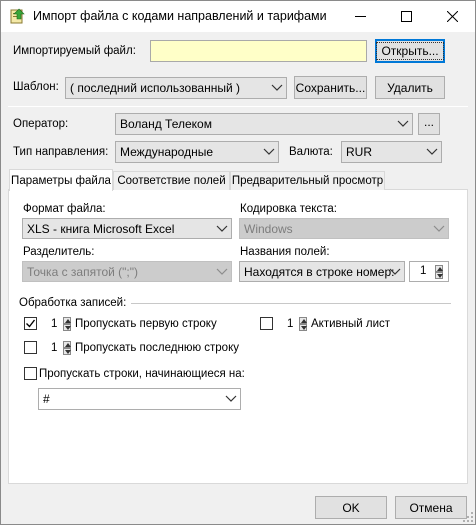 The width and height of the screenshot is (476, 525). Describe the element at coordinates (36, 87) in the screenshot. I see `template-label: Шаблон:` at that location.